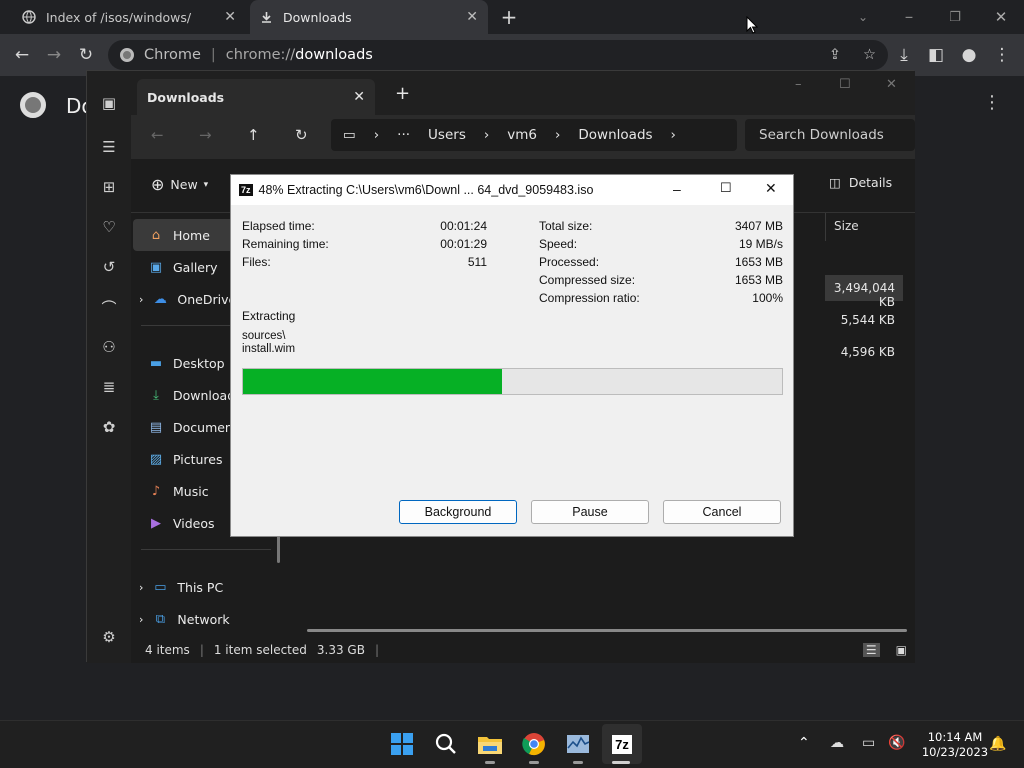  What do you see at coordinates (364, 244) in the screenshot?
I see `remaining-row: Remaining time: 00:01:29` at bounding box center [364, 244].